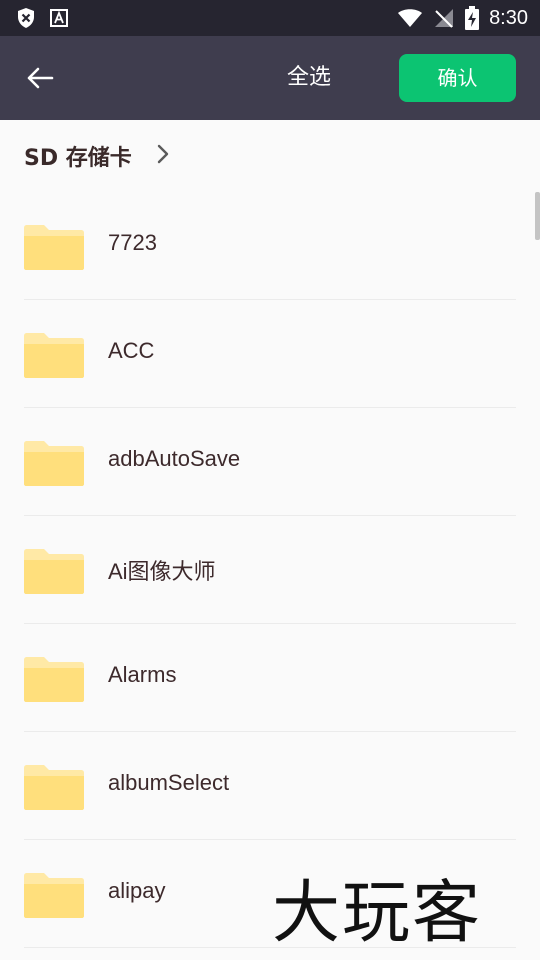 This screenshot has width=540, height=960. Describe the element at coordinates (78, 158) in the screenshot. I see `breadcrumb-storage-label: SD 存储卡` at that location.